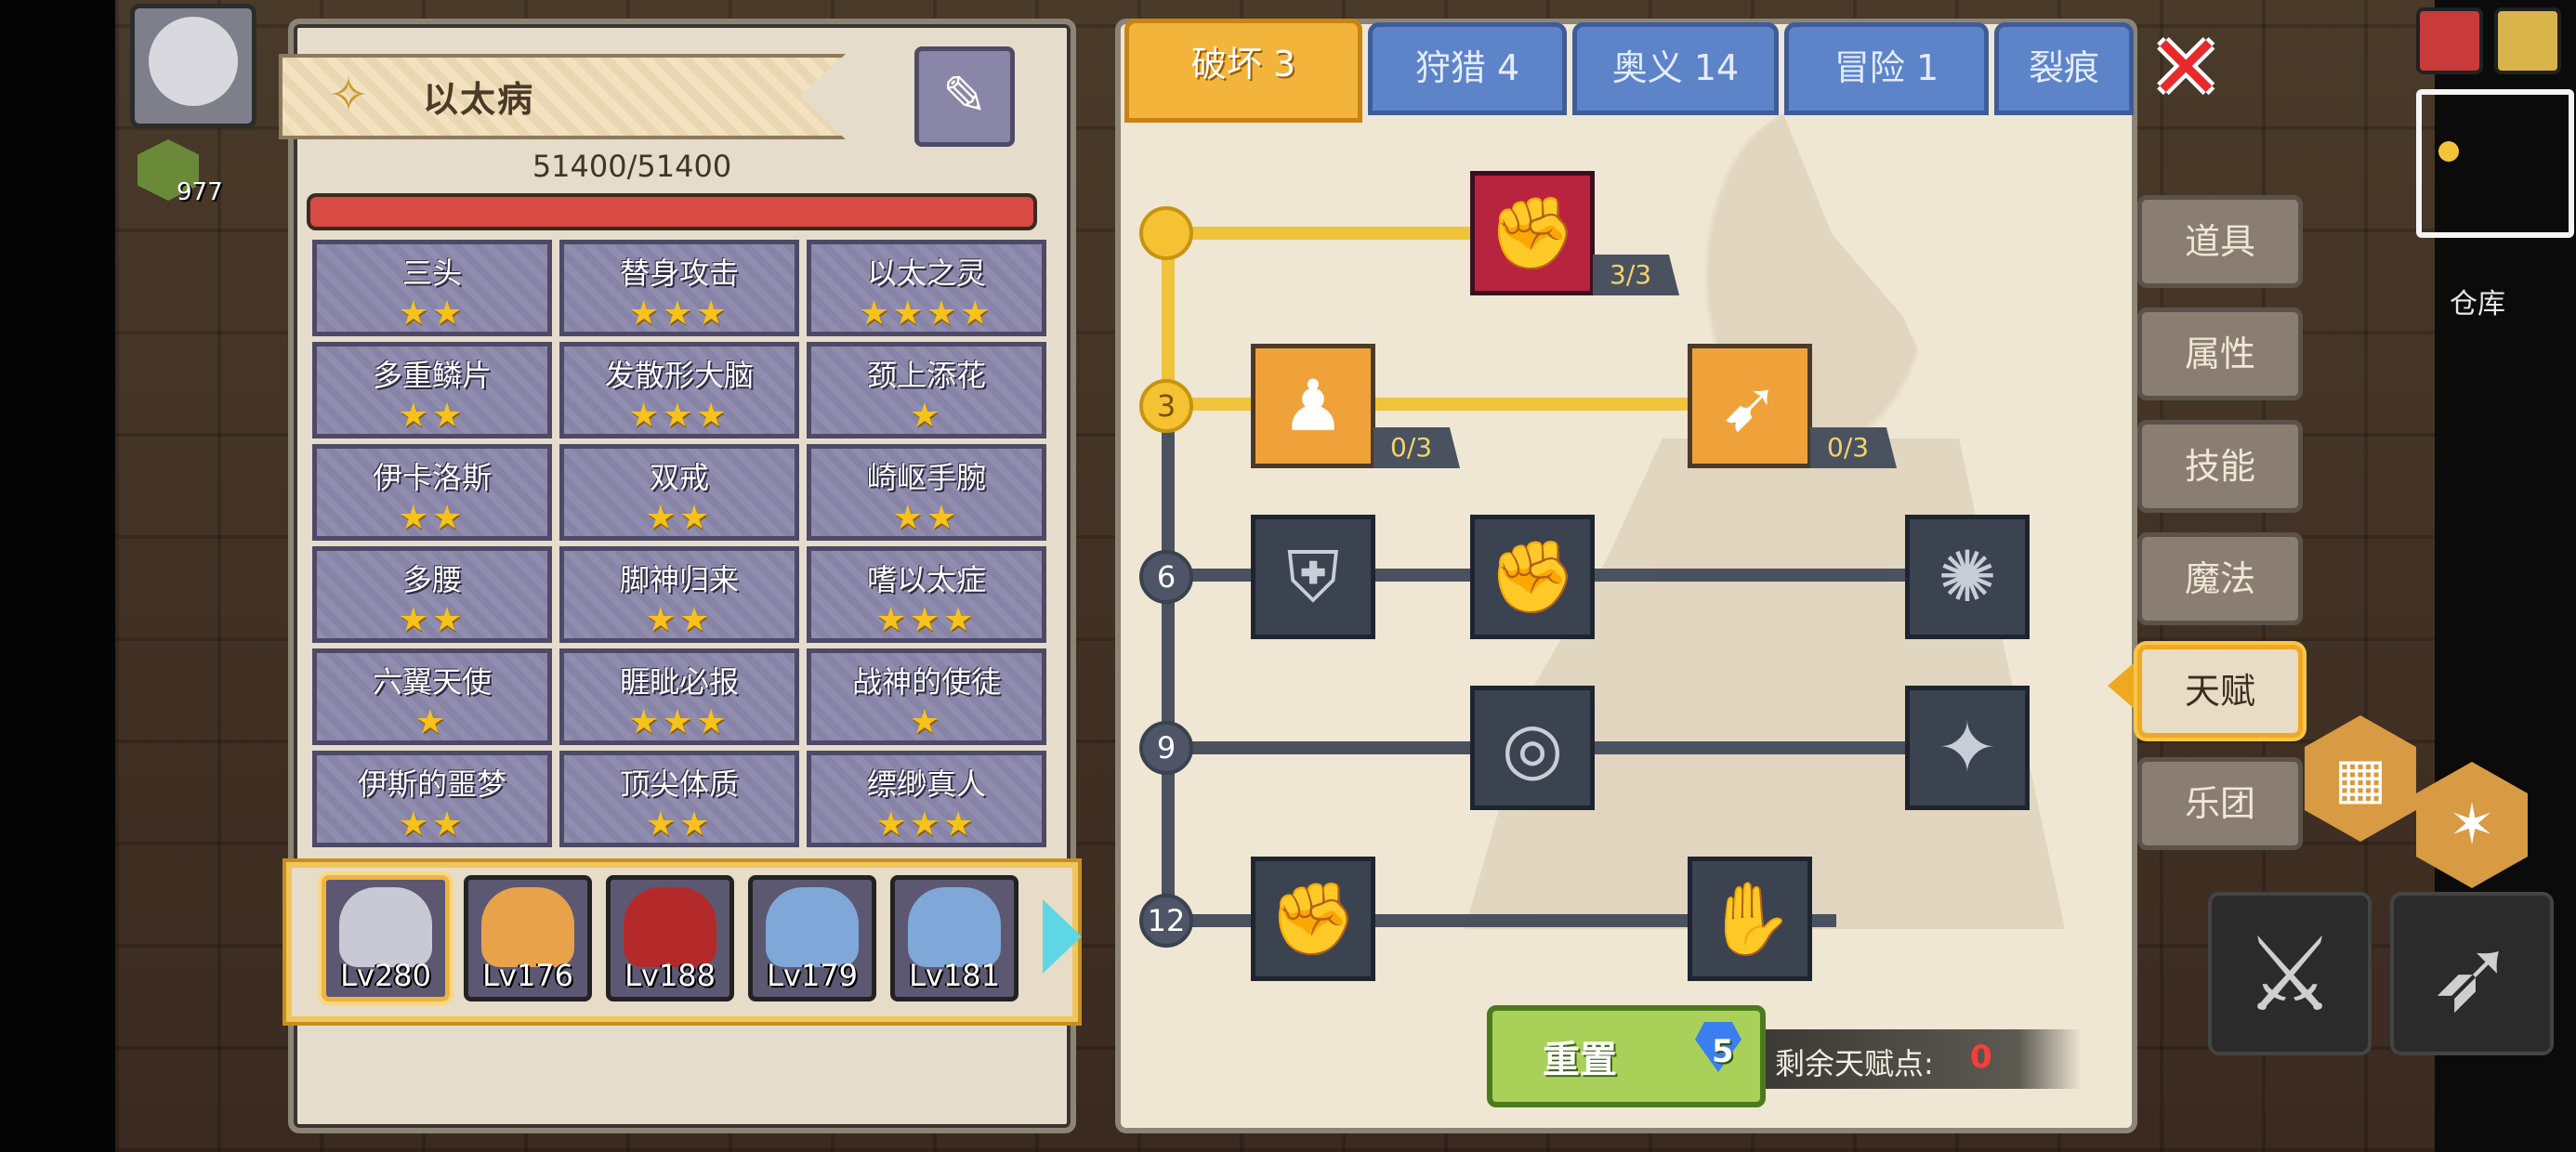  What do you see at coordinates (1532, 577) in the screenshot?
I see `punch-talent-icon: ✊` at bounding box center [1532, 577].